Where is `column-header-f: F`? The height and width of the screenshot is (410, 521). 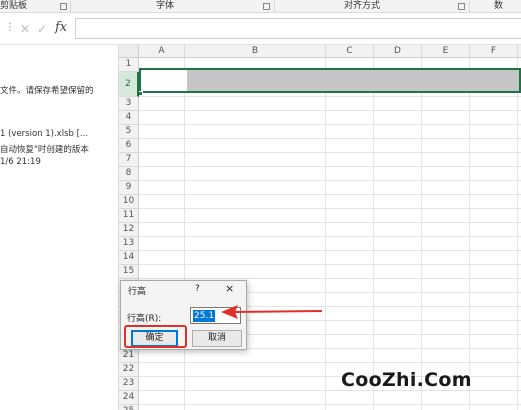 column-header-f: F is located at coordinates (494, 51).